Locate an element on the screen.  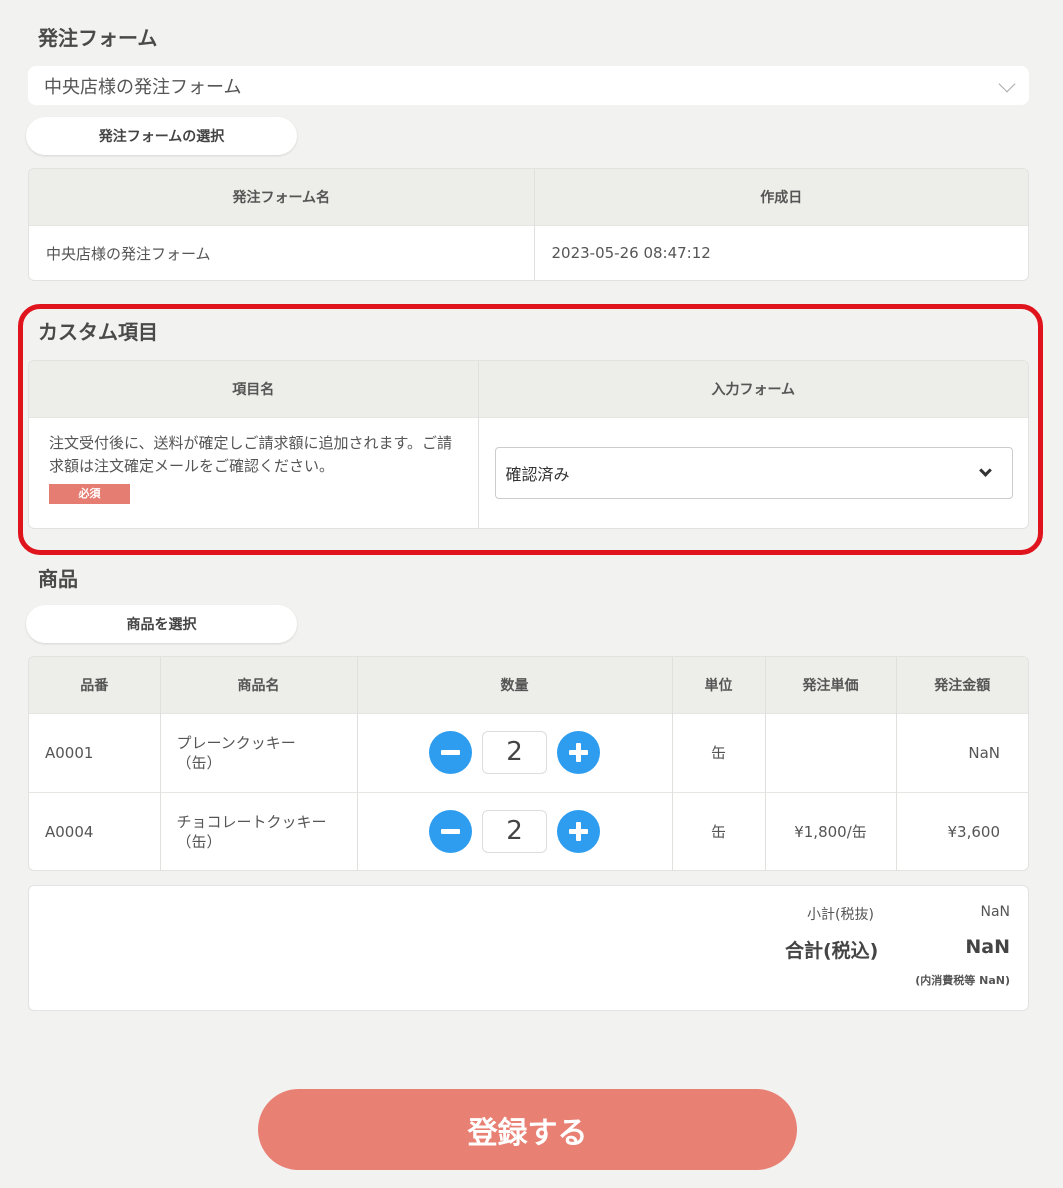
unit-price-cell: ¥1,800/缶 is located at coordinates (830, 830).